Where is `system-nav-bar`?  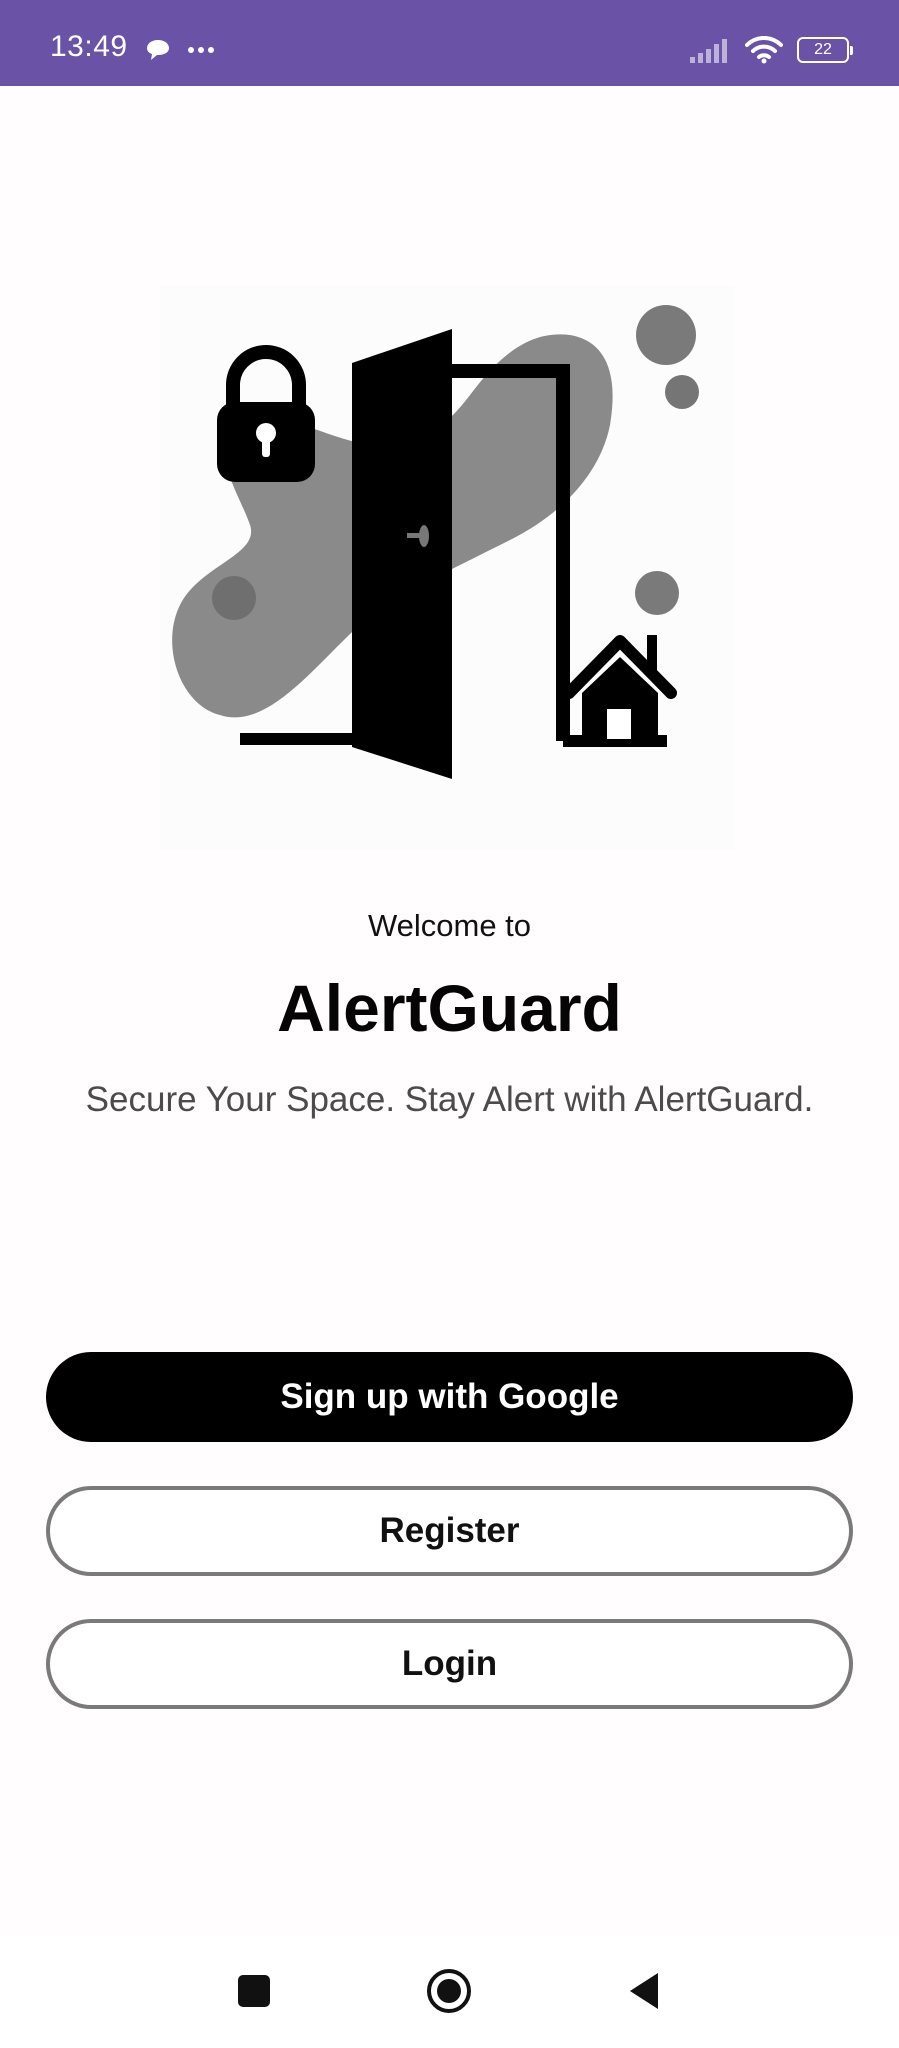 system-nav-bar is located at coordinates (449, 1991).